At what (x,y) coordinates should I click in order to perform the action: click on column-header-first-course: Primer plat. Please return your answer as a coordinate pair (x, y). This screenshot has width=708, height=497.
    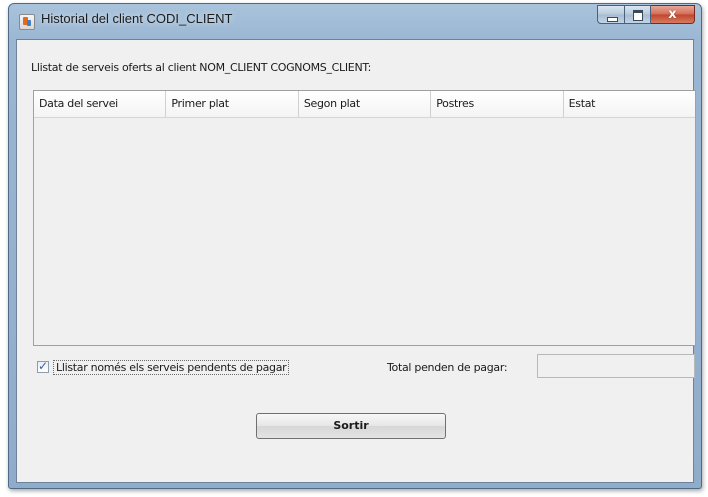
    Looking at the image, I should click on (232, 104).